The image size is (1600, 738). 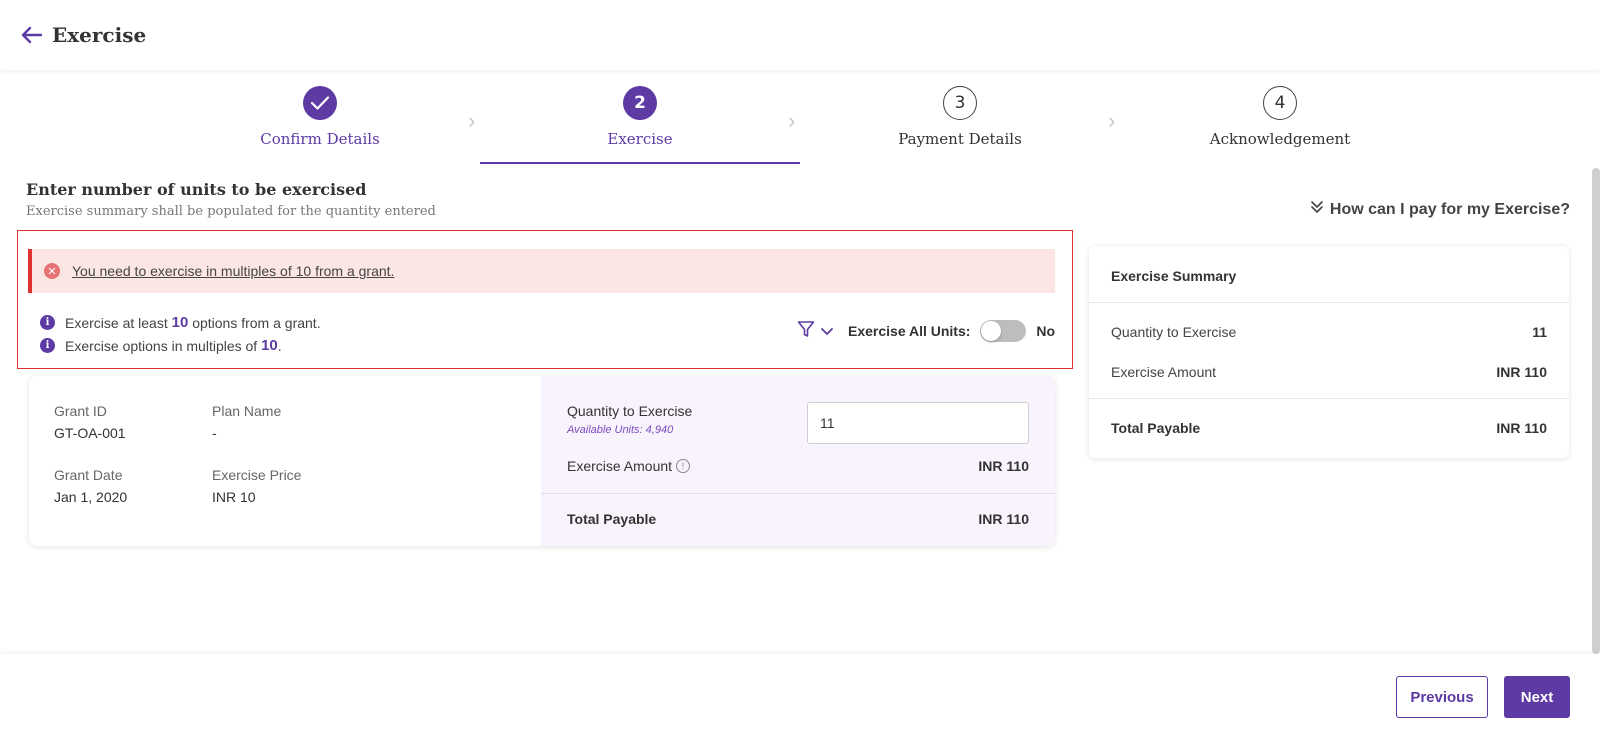 I want to click on payment-help-link: How can I pay for my Exercise?, so click(x=1440, y=209).